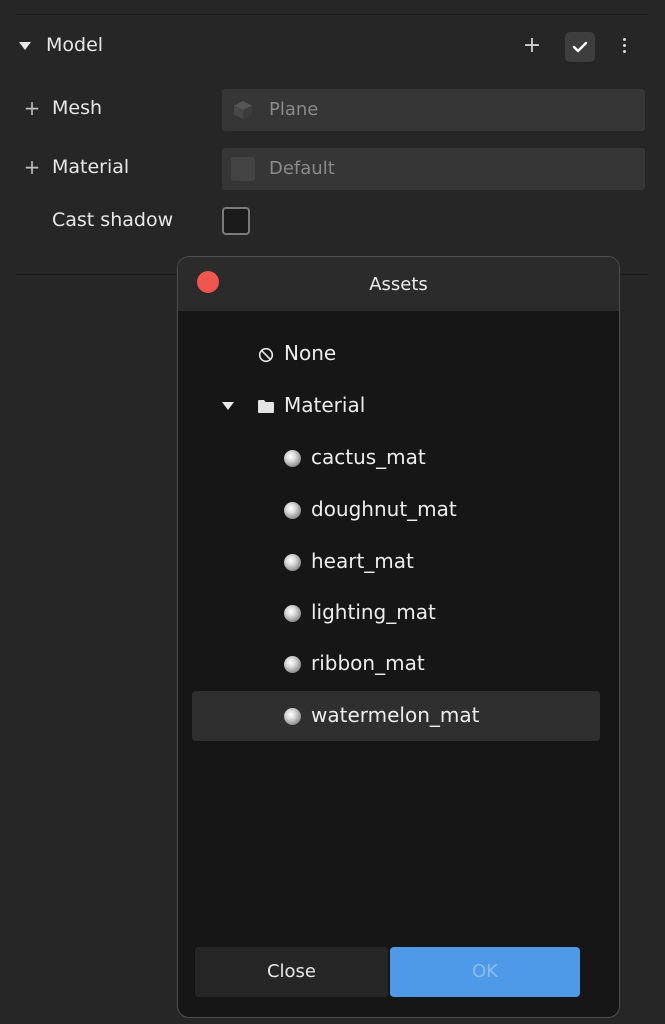  I want to click on cast-shadow-row: Cast shadow, so click(332, 222).